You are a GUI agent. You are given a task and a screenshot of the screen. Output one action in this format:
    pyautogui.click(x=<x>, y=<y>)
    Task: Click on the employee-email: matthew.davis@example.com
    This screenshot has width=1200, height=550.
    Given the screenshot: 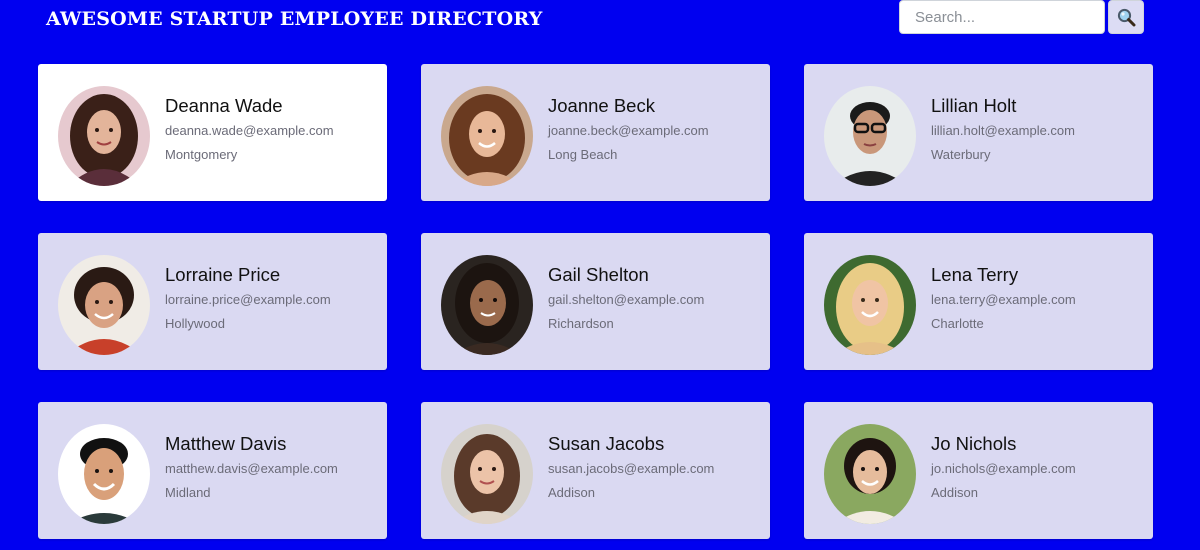 What is the action you would take?
    pyautogui.click(x=251, y=468)
    